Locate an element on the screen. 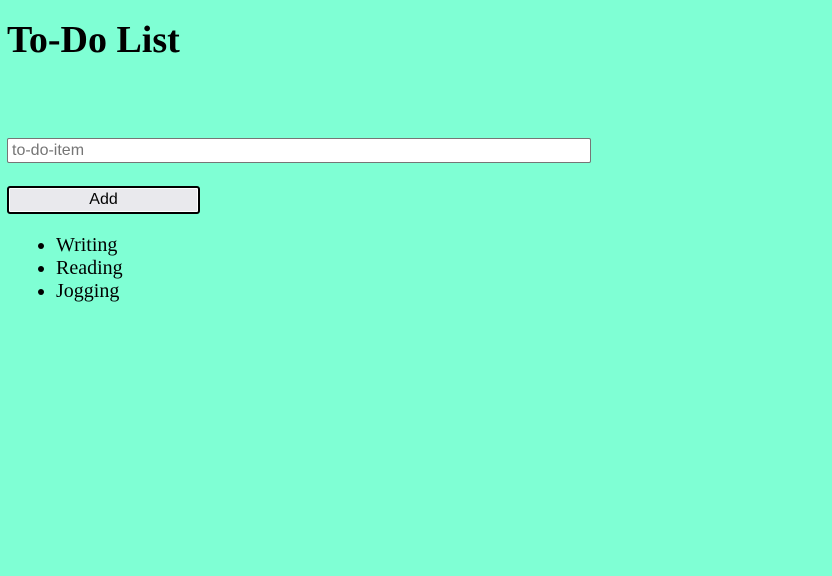 The width and height of the screenshot is (832, 576). page-title: To-Do List is located at coordinates (93, 40).